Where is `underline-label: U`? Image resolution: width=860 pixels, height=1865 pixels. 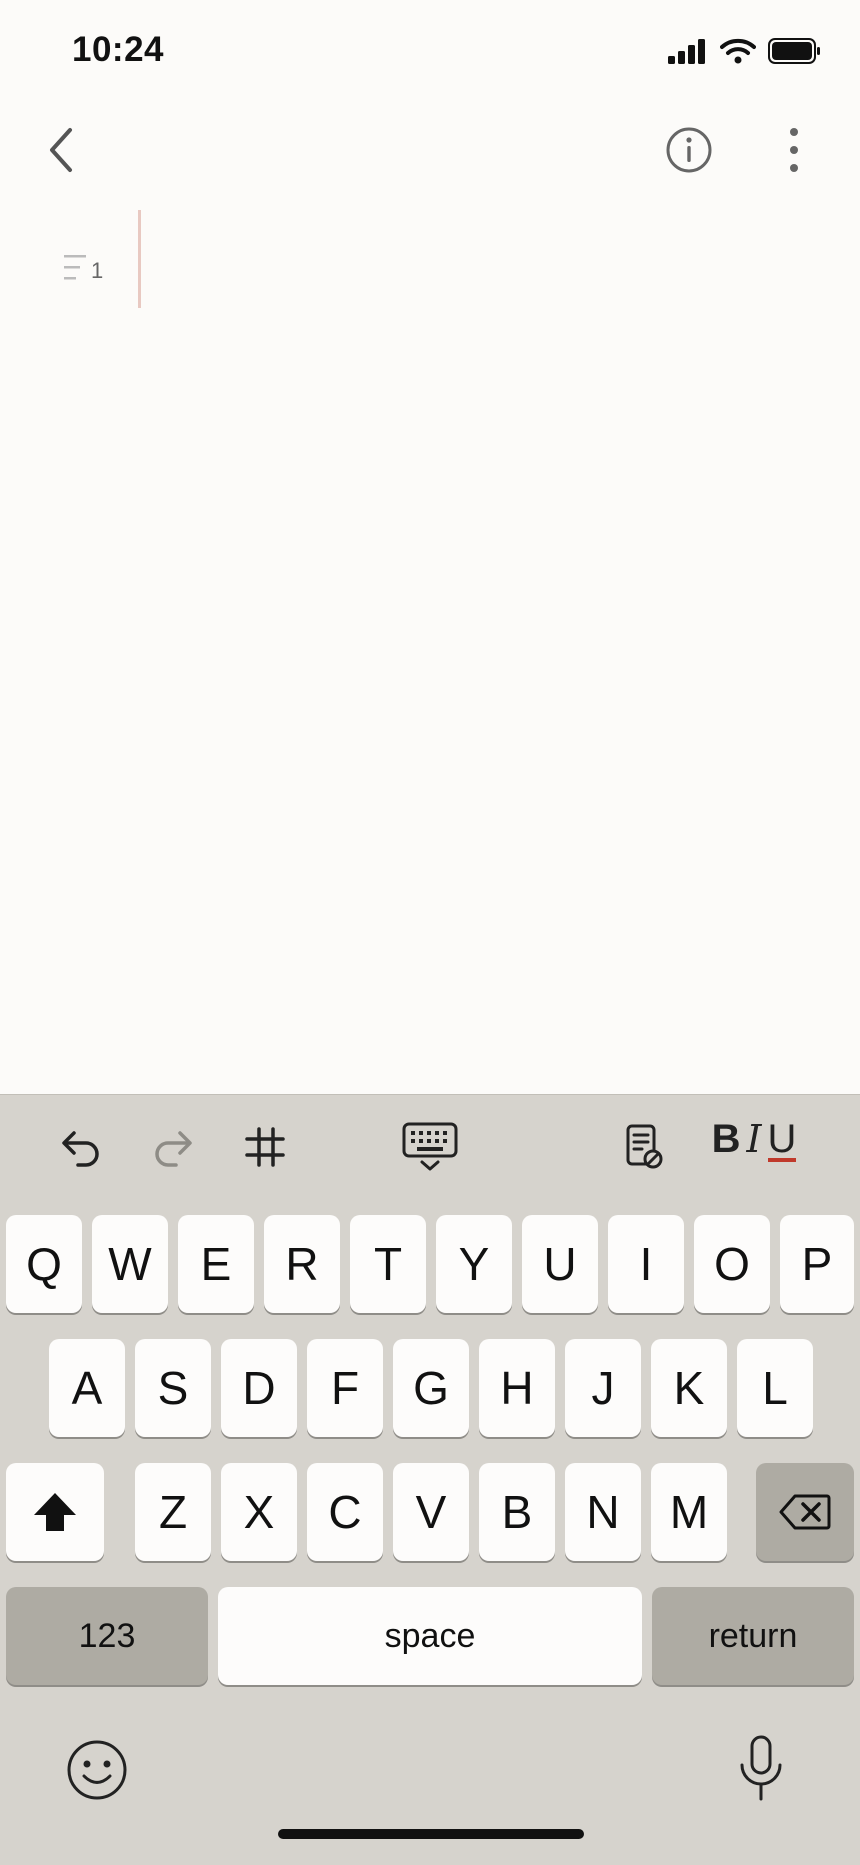 underline-label: U is located at coordinates (782, 1139).